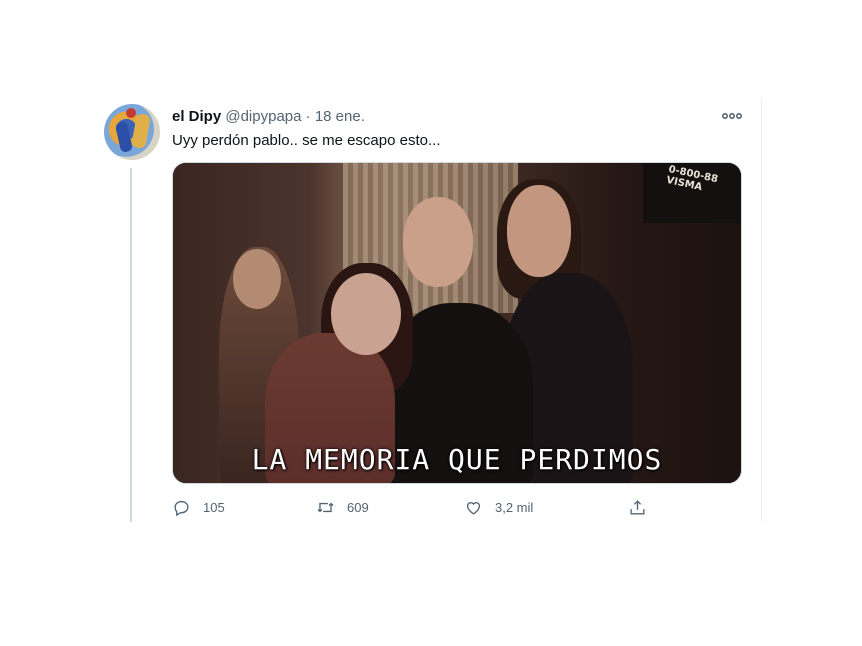 Image resolution: width=862 pixels, height=646 pixels. I want to click on retweet-button: 609, so click(342, 507).